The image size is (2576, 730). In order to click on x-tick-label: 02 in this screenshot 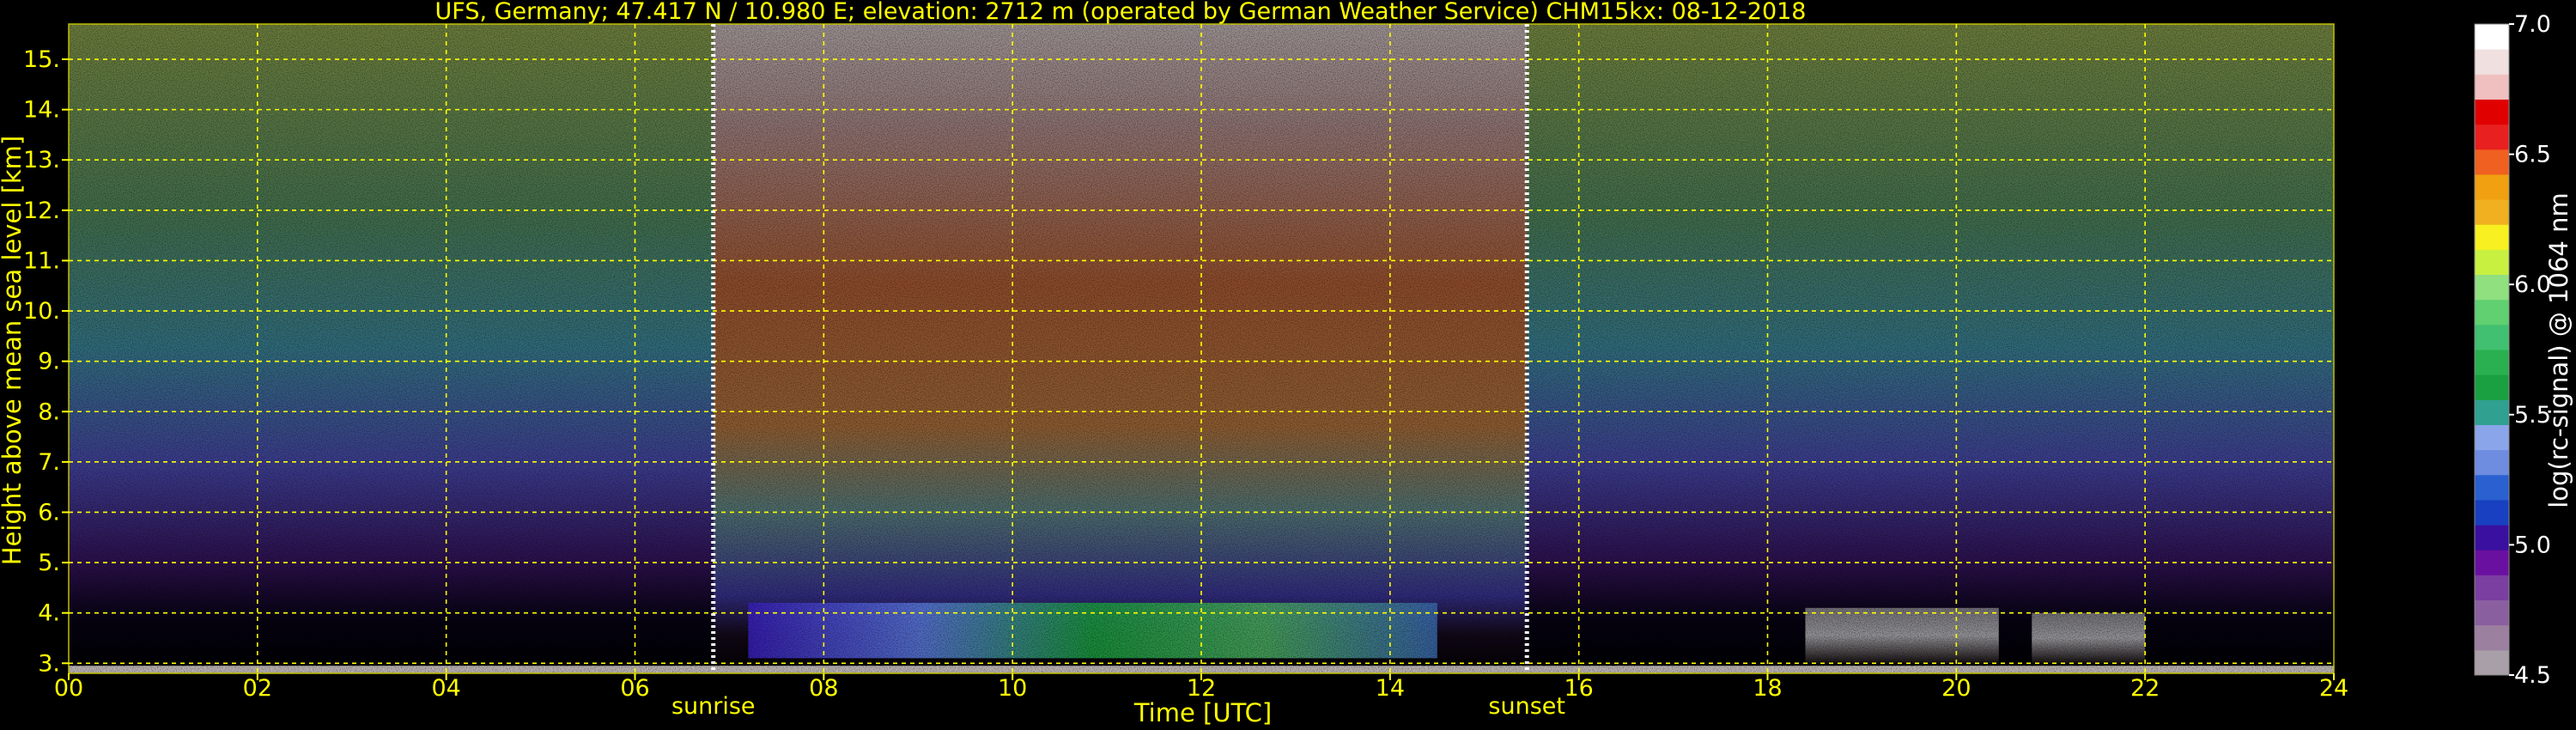, I will do `click(258, 688)`.